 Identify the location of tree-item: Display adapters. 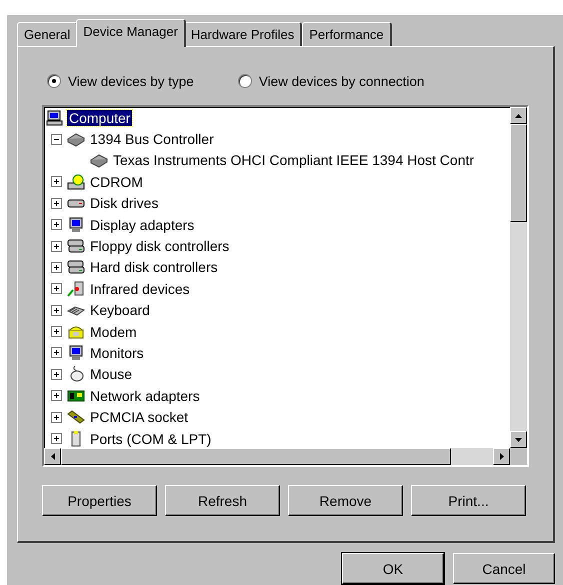
(142, 224).